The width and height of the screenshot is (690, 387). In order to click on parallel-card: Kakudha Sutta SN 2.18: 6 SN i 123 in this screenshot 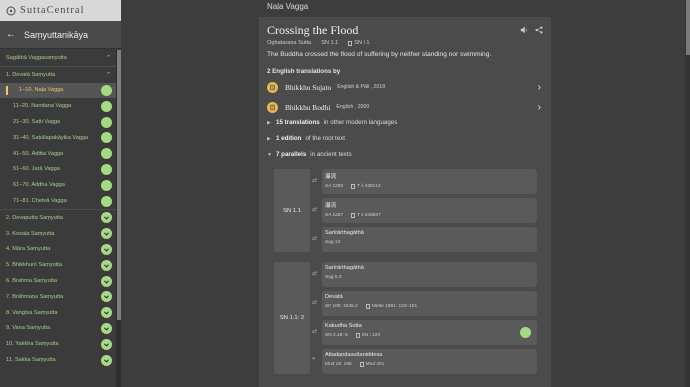, I will do `click(429, 332)`.